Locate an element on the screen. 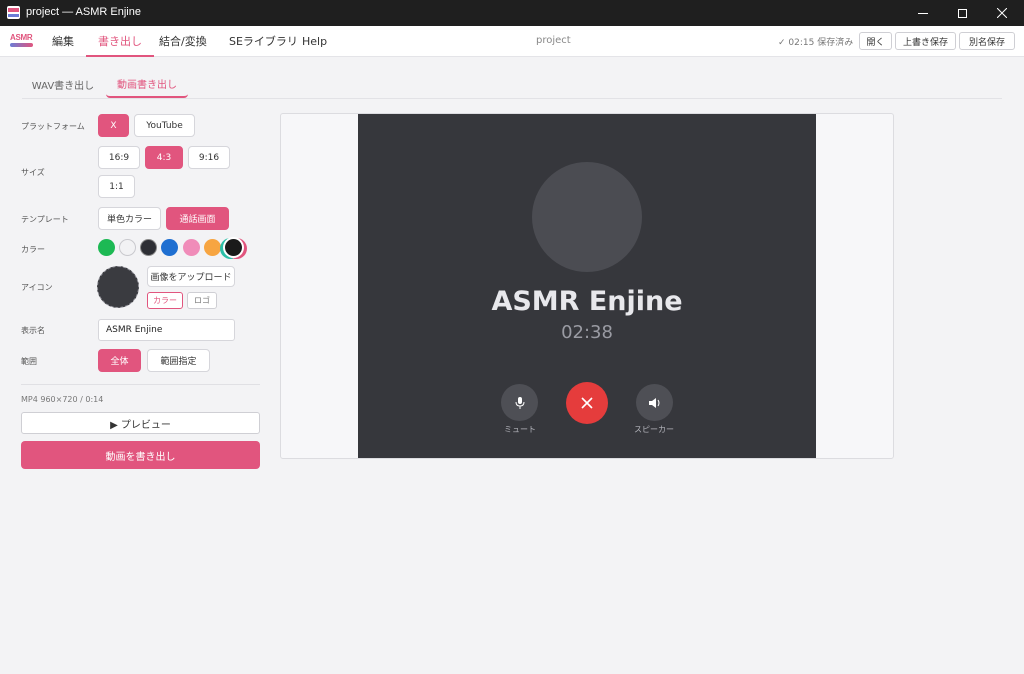  app-logo: ASMR is located at coordinates (21, 42).